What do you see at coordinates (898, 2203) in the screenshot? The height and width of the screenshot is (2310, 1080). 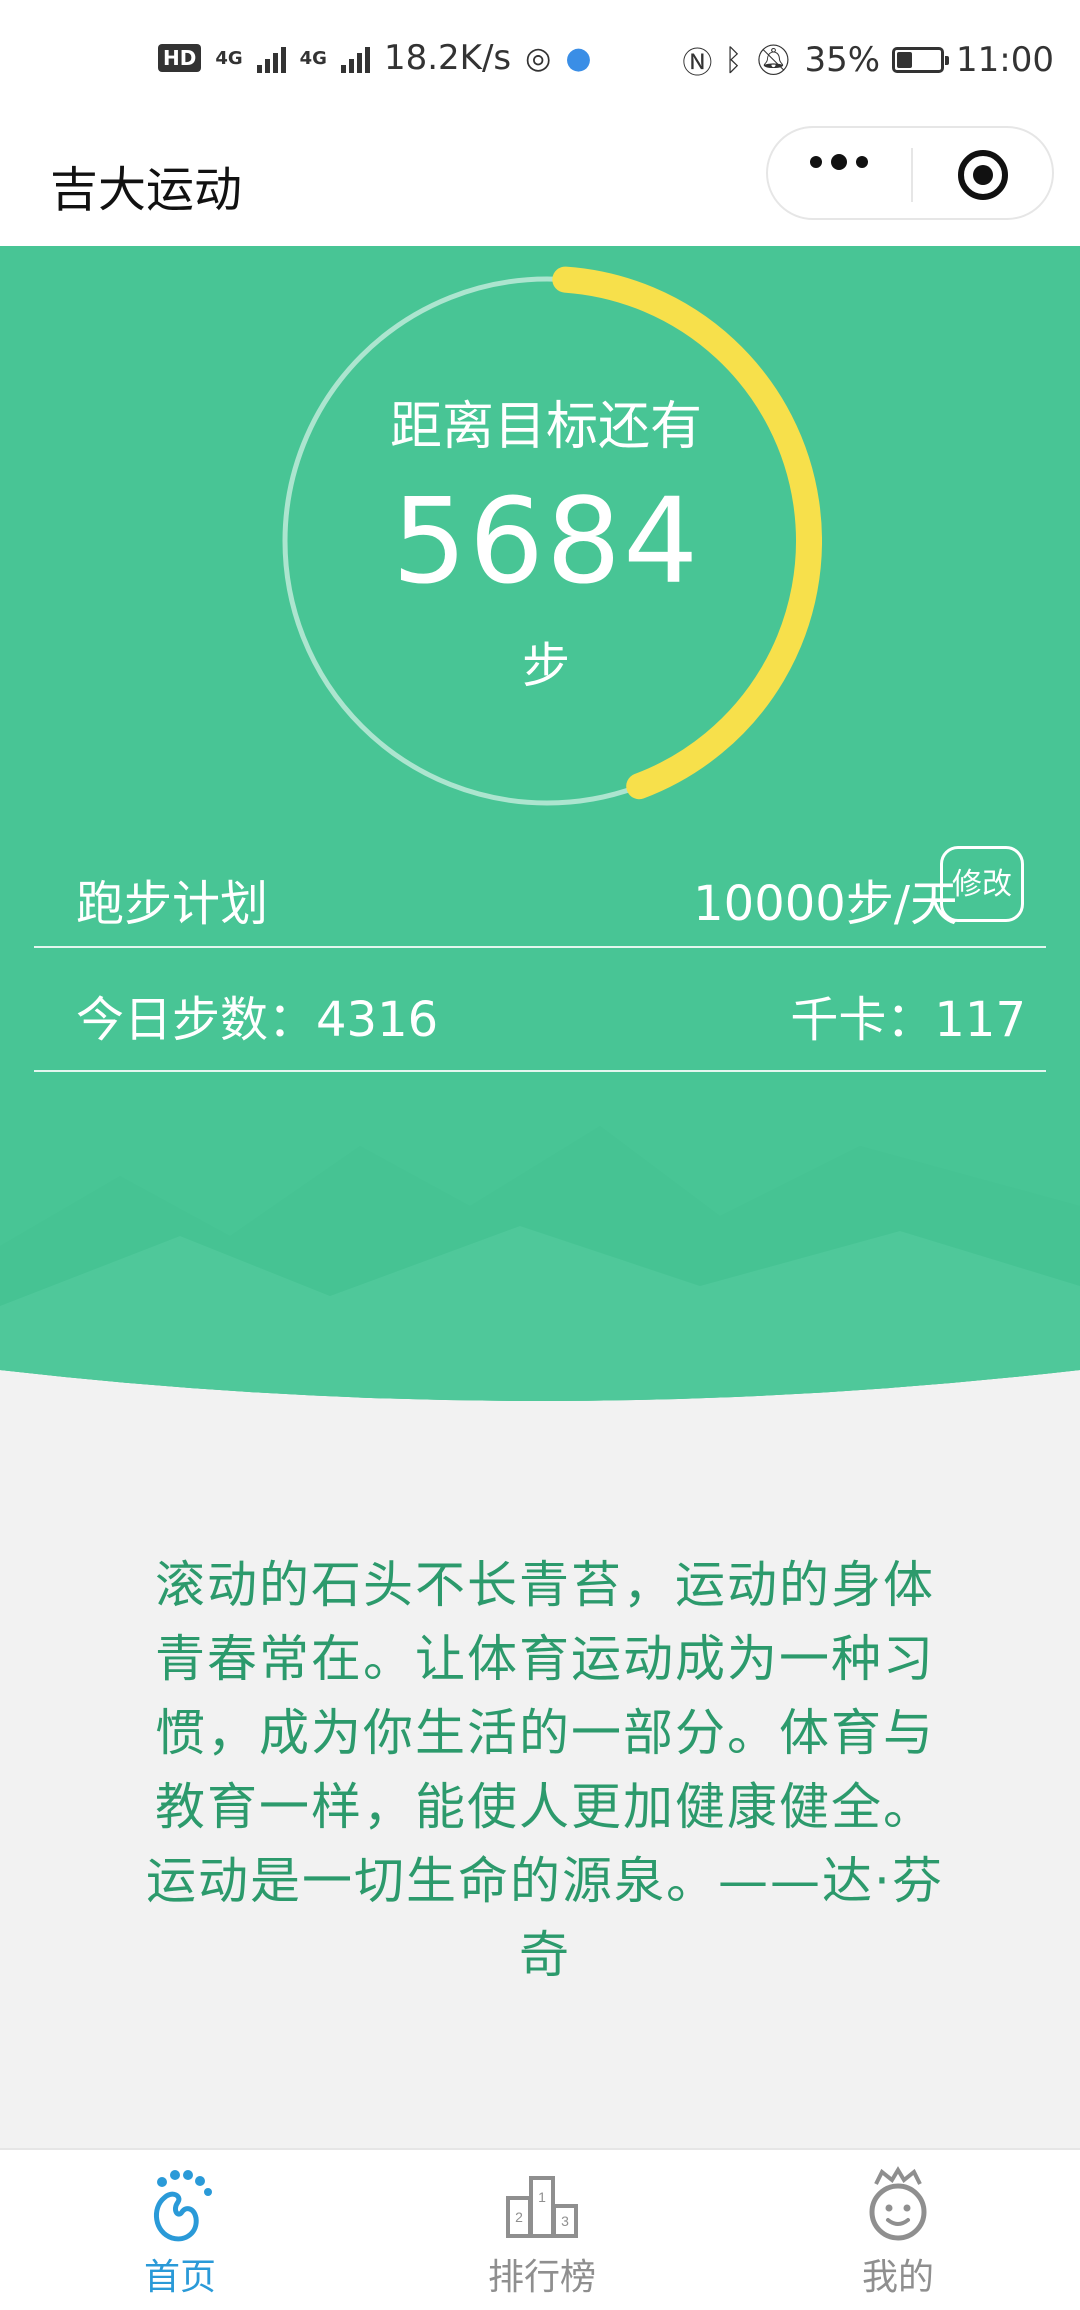 I see `smiley-icon` at bounding box center [898, 2203].